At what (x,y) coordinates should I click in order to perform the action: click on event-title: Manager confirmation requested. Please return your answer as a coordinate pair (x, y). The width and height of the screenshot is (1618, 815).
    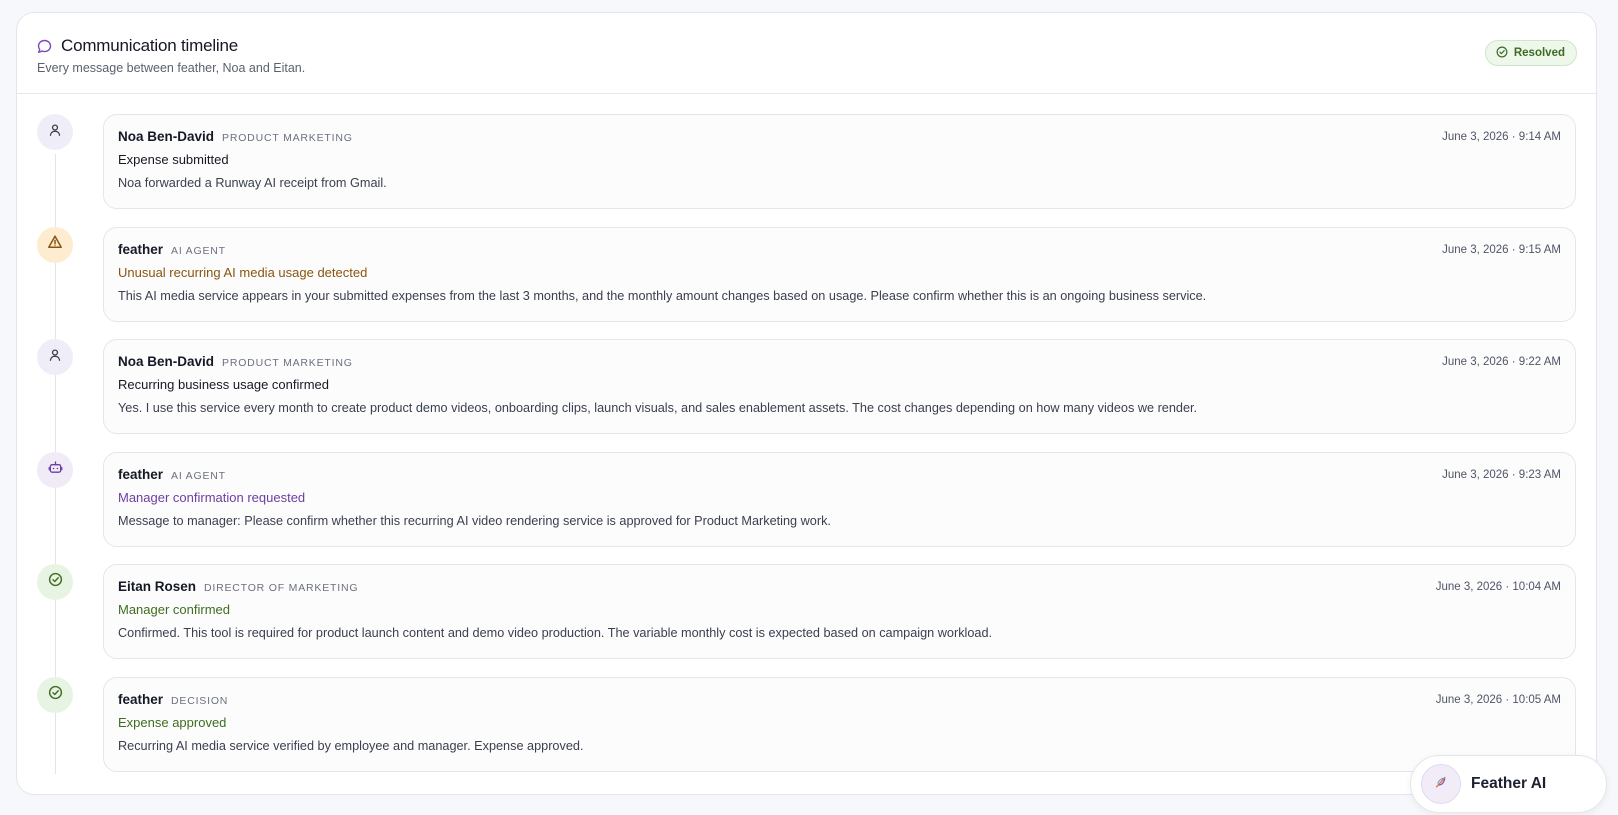
    Looking at the image, I should click on (212, 497).